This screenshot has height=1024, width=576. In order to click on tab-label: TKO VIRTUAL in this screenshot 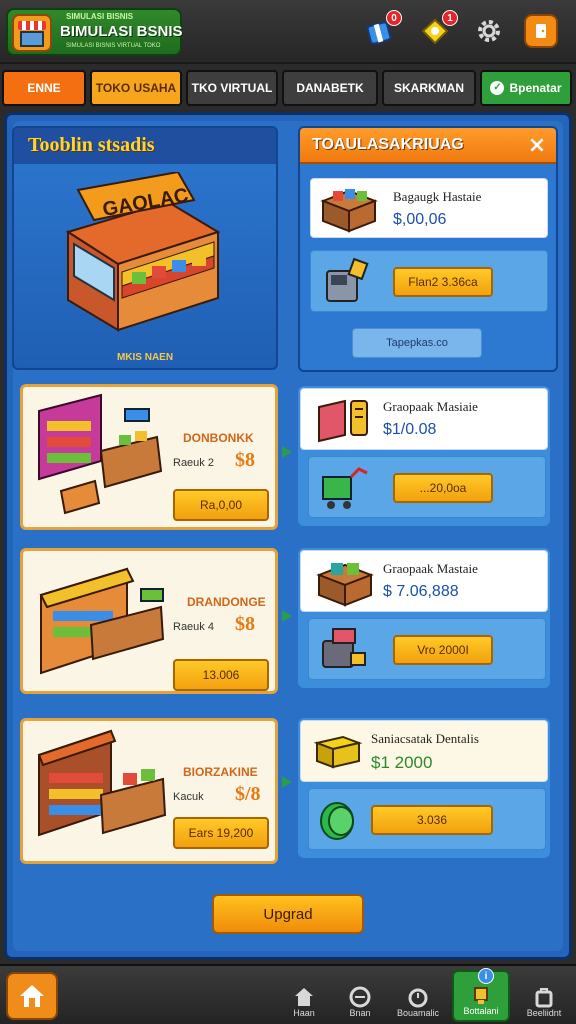, I will do `click(232, 88)`.